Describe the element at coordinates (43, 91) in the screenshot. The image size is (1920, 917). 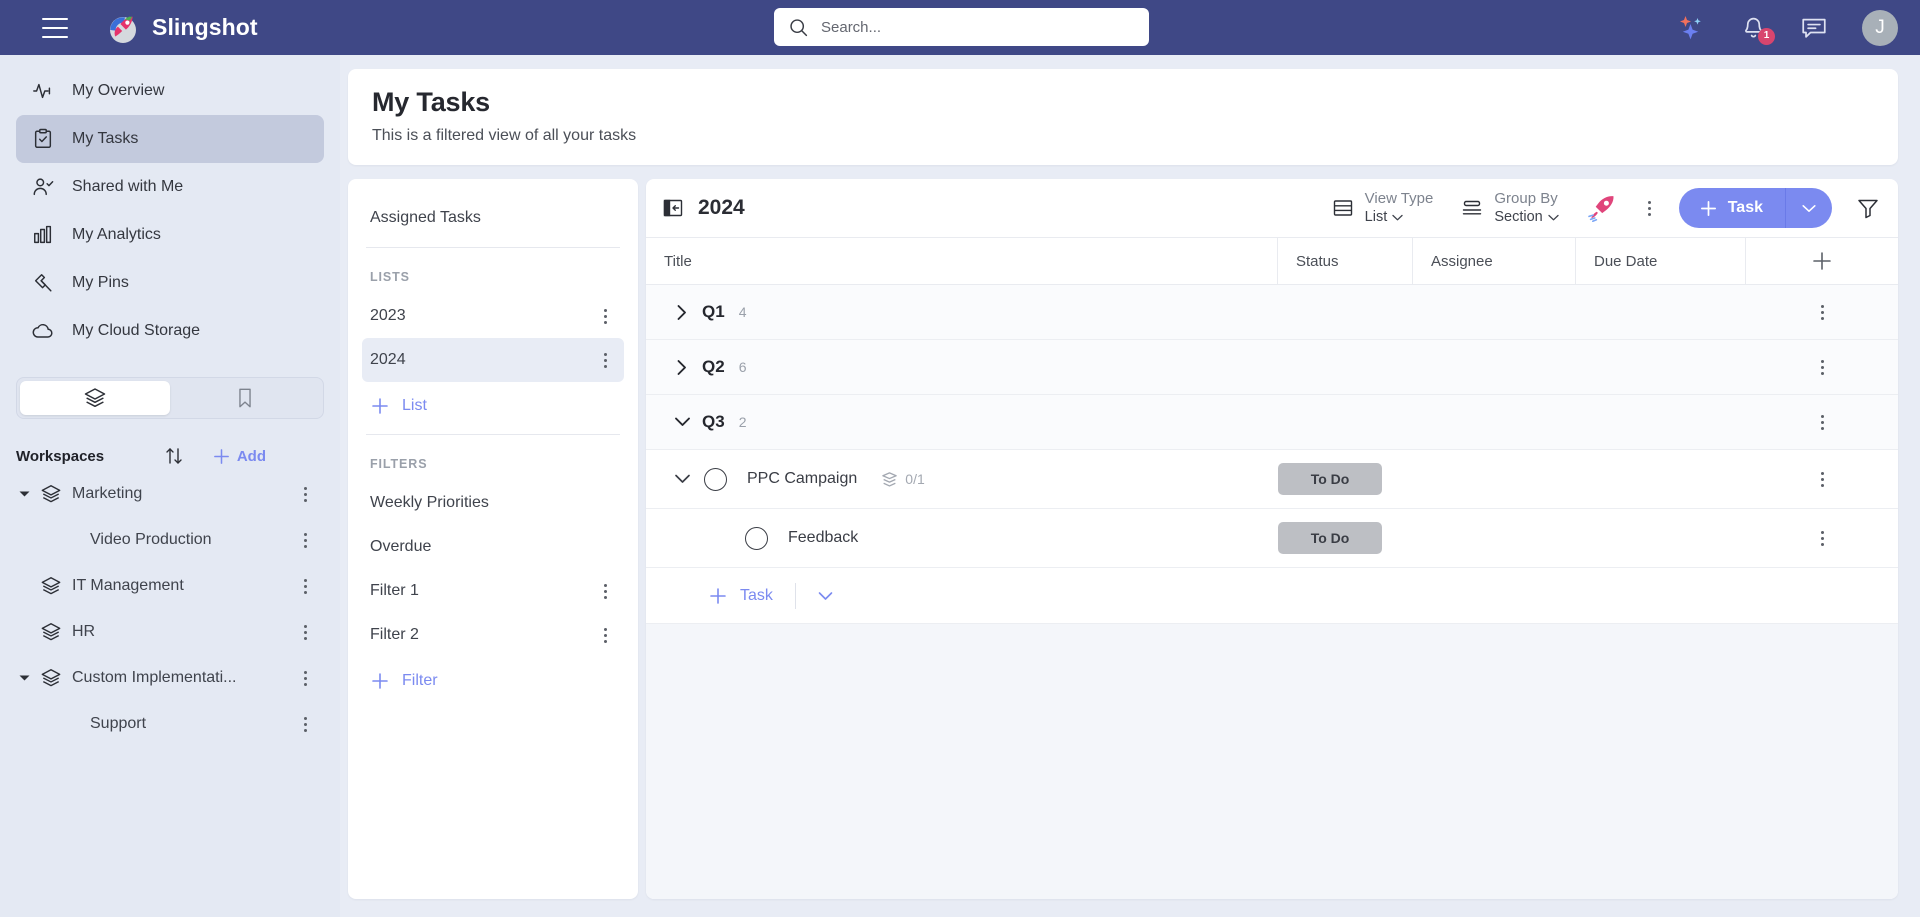
I see `activity-icon` at that location.